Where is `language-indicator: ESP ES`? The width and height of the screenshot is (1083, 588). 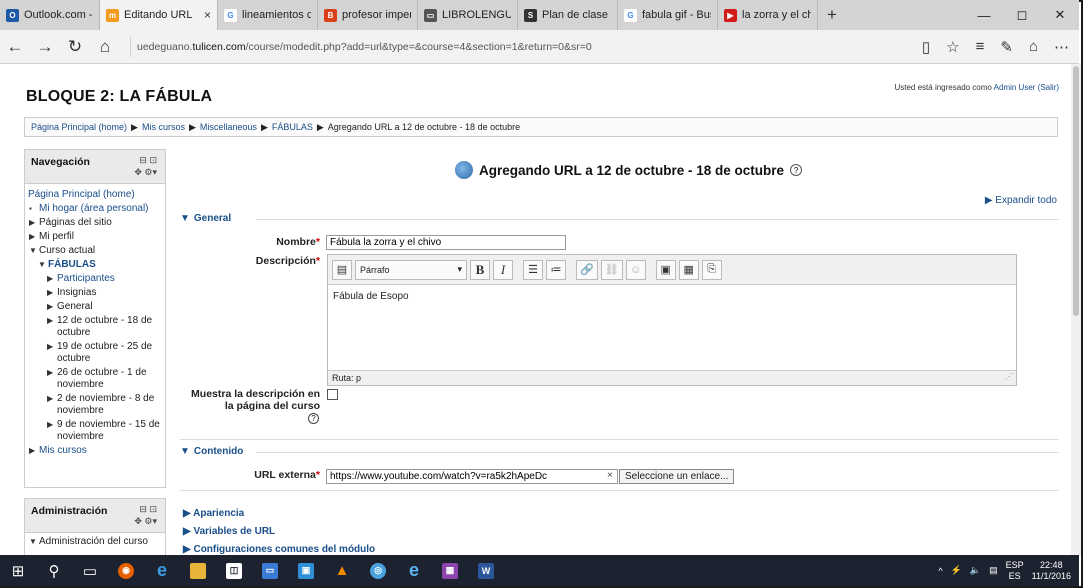
language-indicator: ESP ES is located at coordinates (1015, 571).